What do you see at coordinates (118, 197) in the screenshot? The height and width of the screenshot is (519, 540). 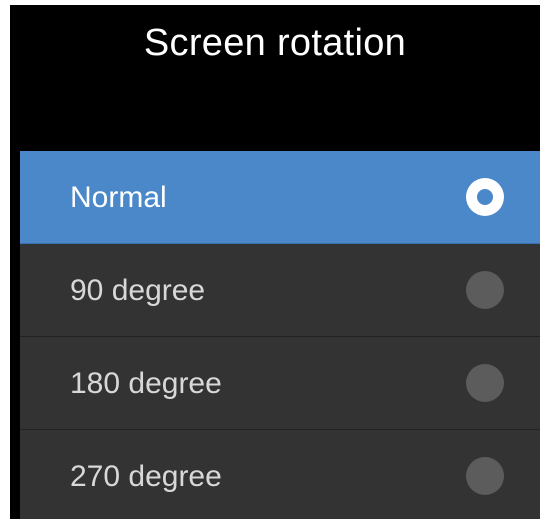 I see `option-label: Normal` at bounding box center [118, 197].